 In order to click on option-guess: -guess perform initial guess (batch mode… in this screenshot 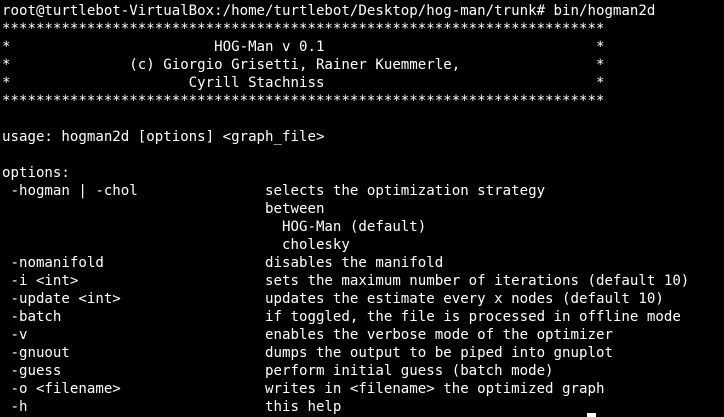, I will do `click(278, 371)`.